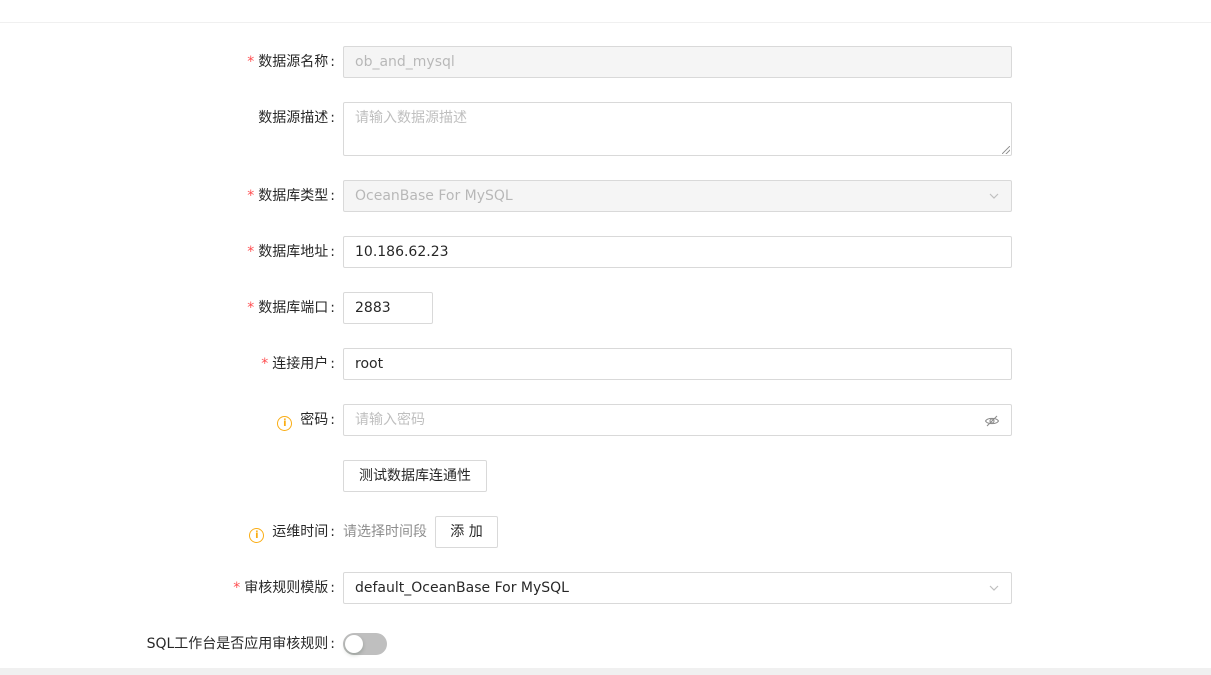  I want to click on sql-workbench-audit-switch, so click(365, 644).